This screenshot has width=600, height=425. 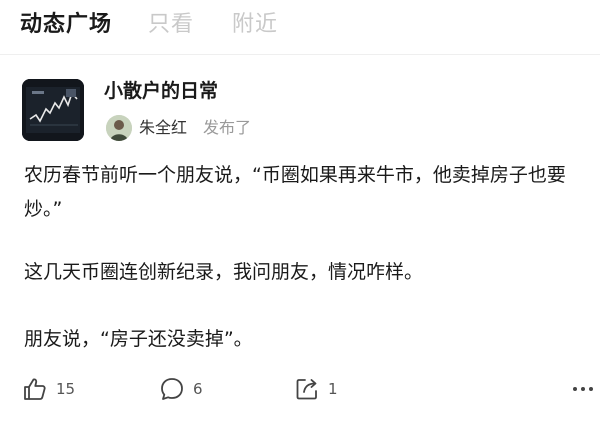 I want to click on share-count: 1, so click(x=333, y=389).